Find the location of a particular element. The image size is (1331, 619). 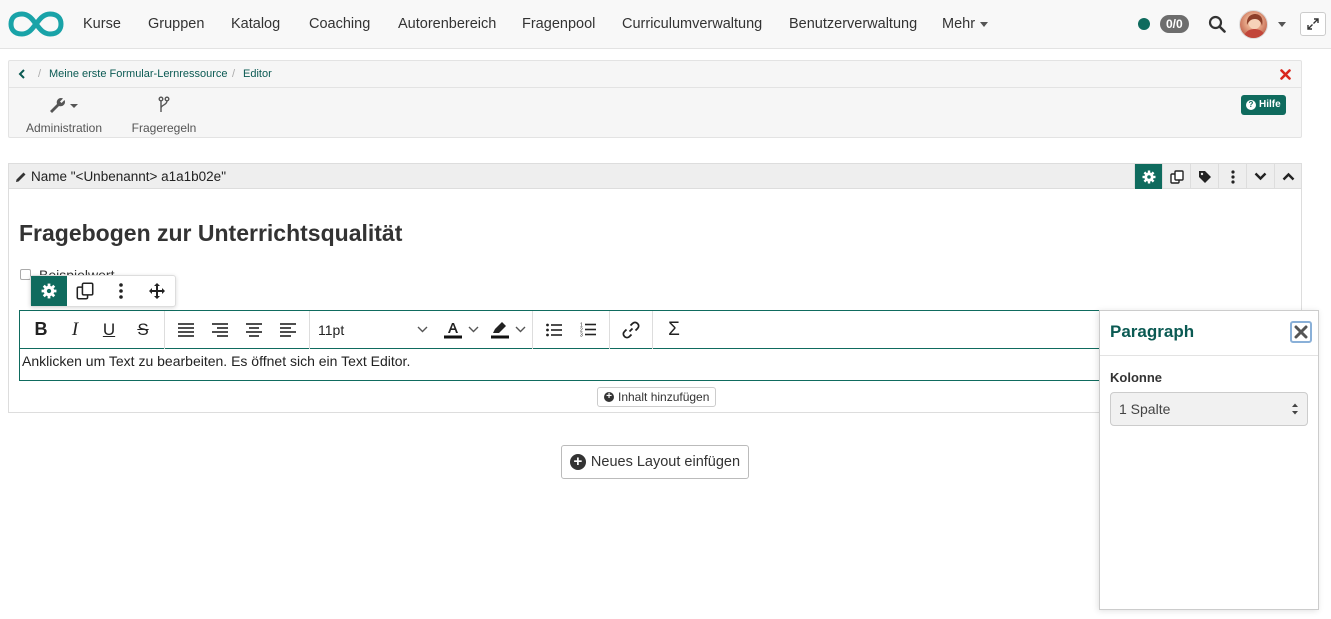

online-status-icon is located at coordinates (1144, 24).